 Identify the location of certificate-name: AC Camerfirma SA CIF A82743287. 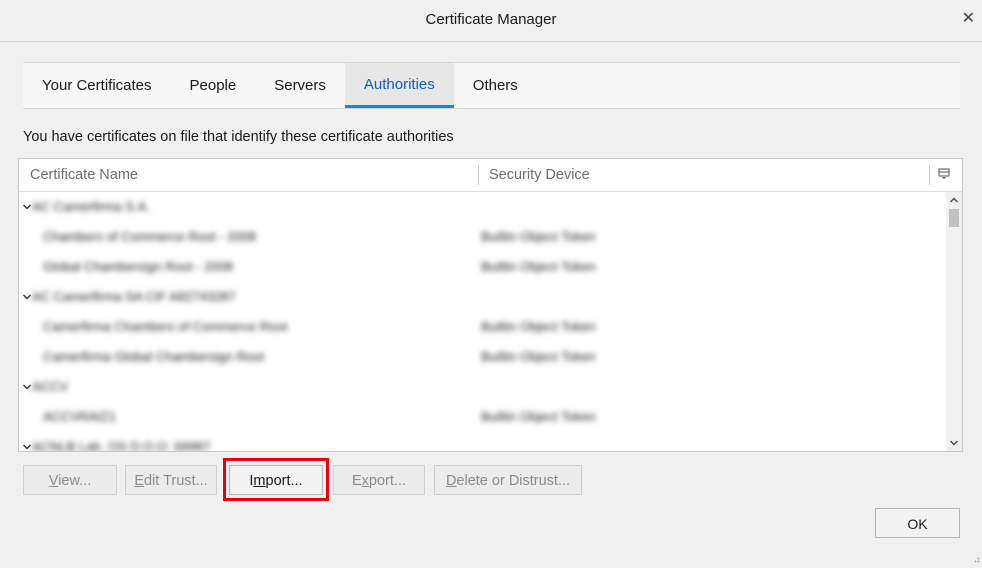
(134, 296).